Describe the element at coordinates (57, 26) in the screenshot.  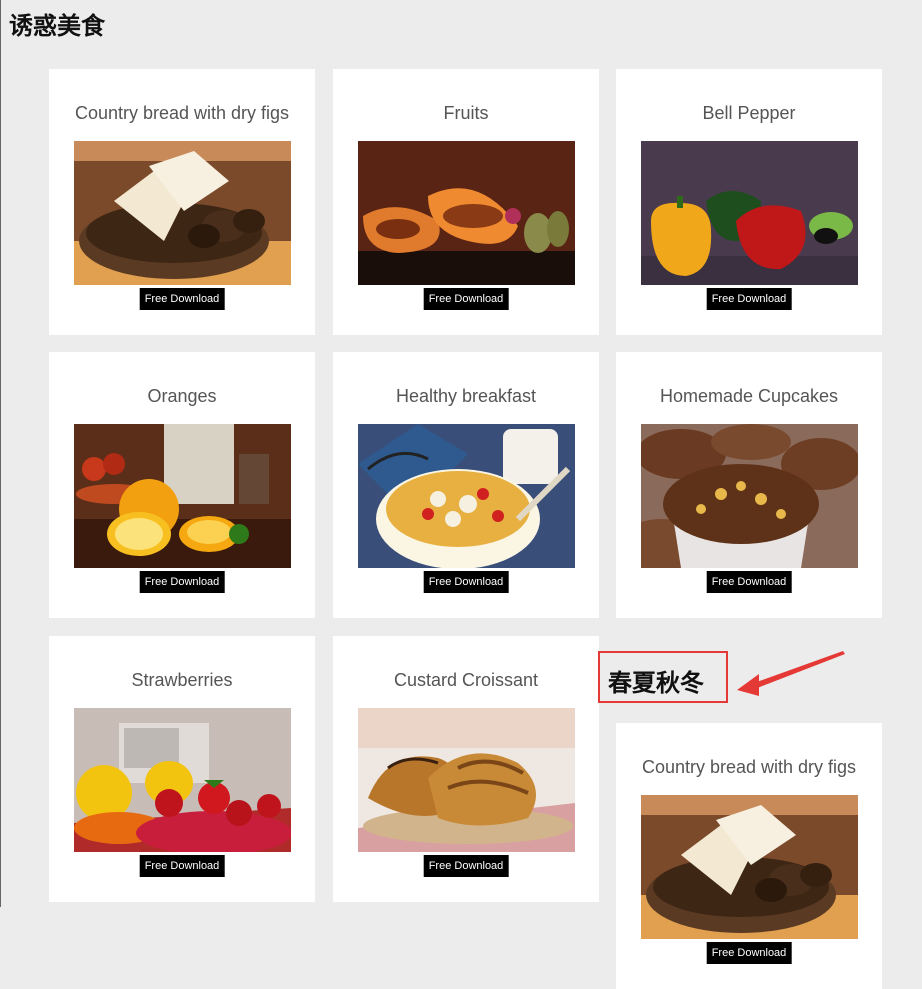
I see `page-title: 诱惑美食` at that location.